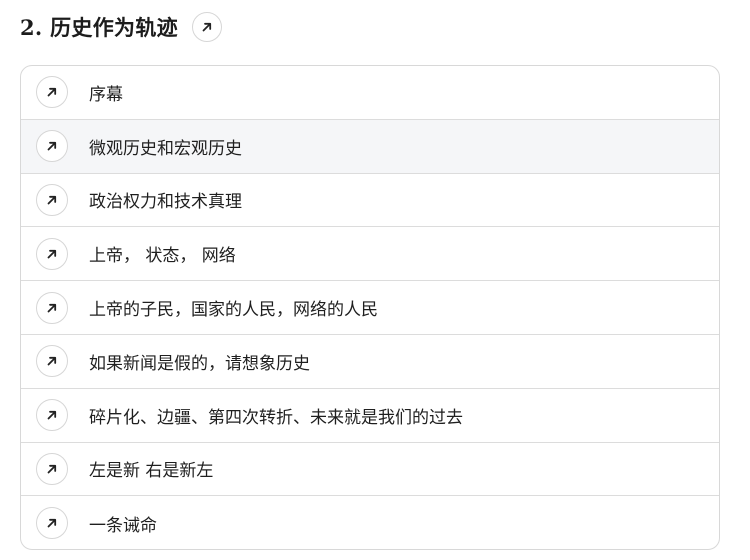 The width and height of the screenshot is (750, 560). Describe the element at coordinates (370, 470) in the screenshot. I see `list-item: 左是新 右是新左` at that location.